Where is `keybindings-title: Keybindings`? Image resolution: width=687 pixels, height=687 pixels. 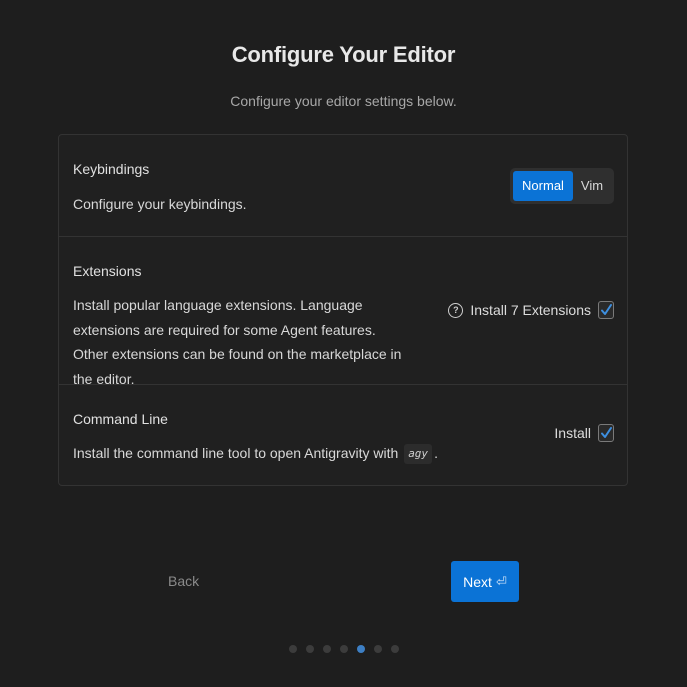 keybindings-title: Keybindings is located at coordinates (111, 169).